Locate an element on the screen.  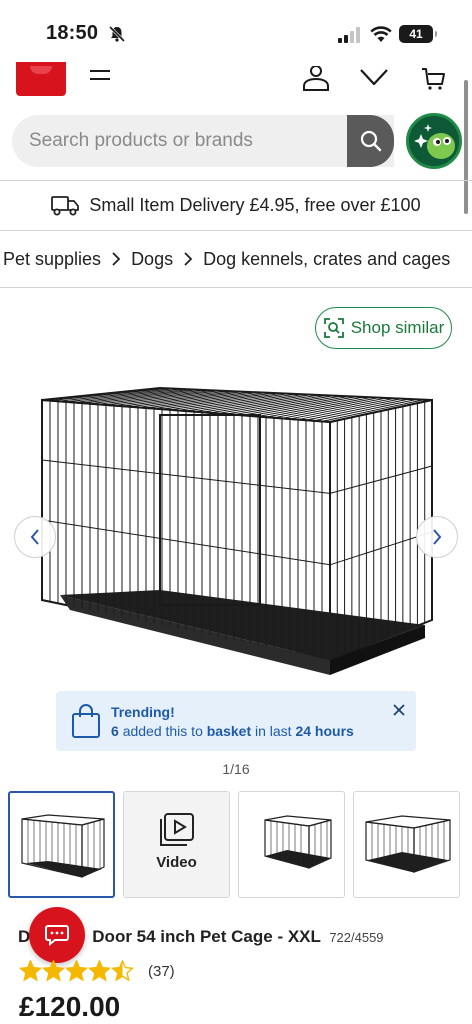
chat-icon is located at coordinates (57, 935).